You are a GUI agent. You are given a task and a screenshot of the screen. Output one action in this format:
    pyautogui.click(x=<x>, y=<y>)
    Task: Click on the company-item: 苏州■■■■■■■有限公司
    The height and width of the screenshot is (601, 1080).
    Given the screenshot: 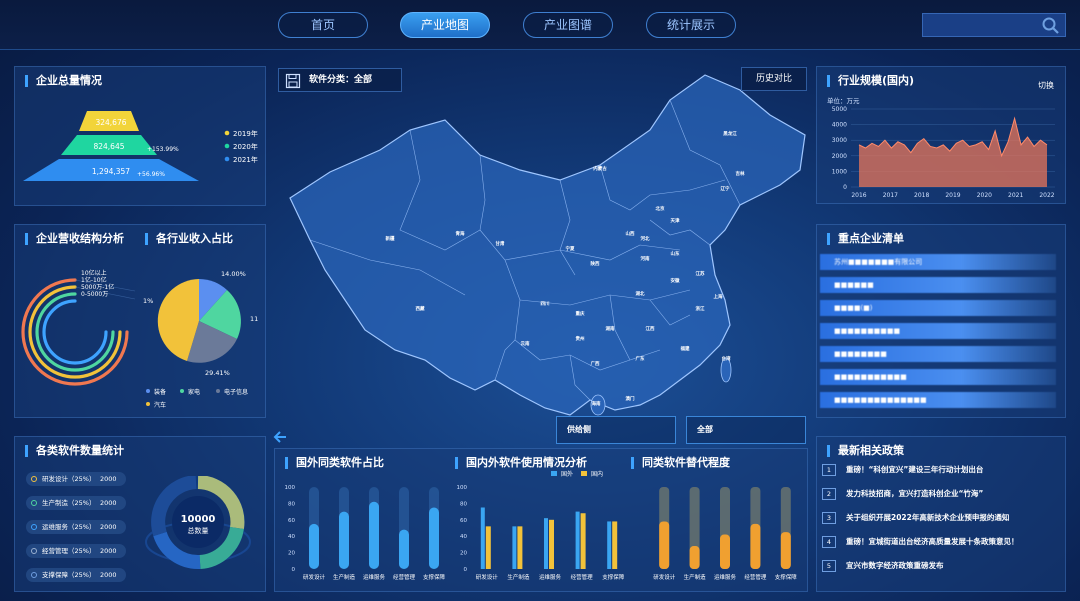 What is the action you would take?
    pyautogui.click(x=938, y=262)
    